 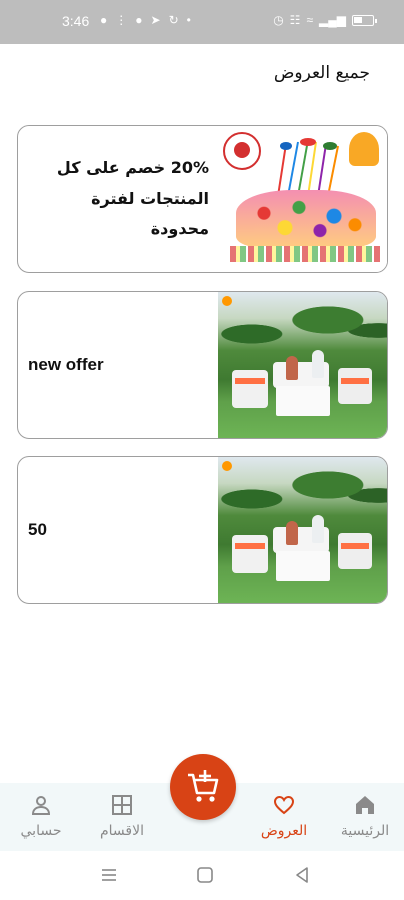 What do you see at coordinates (365, 831) in the screenshot?
I see `nav-home-label: الرئيسية` at bounding box center [365, 831].